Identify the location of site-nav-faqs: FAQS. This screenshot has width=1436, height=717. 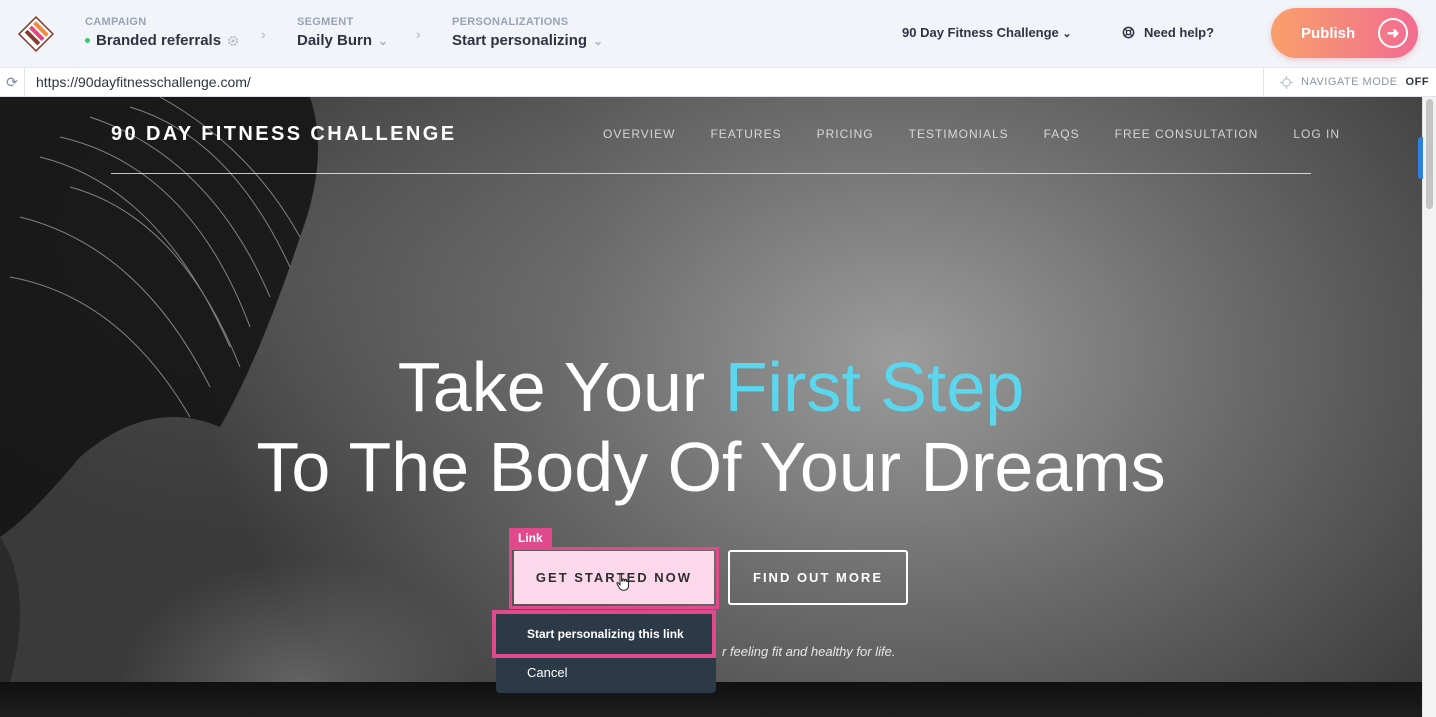
(1062, 134).